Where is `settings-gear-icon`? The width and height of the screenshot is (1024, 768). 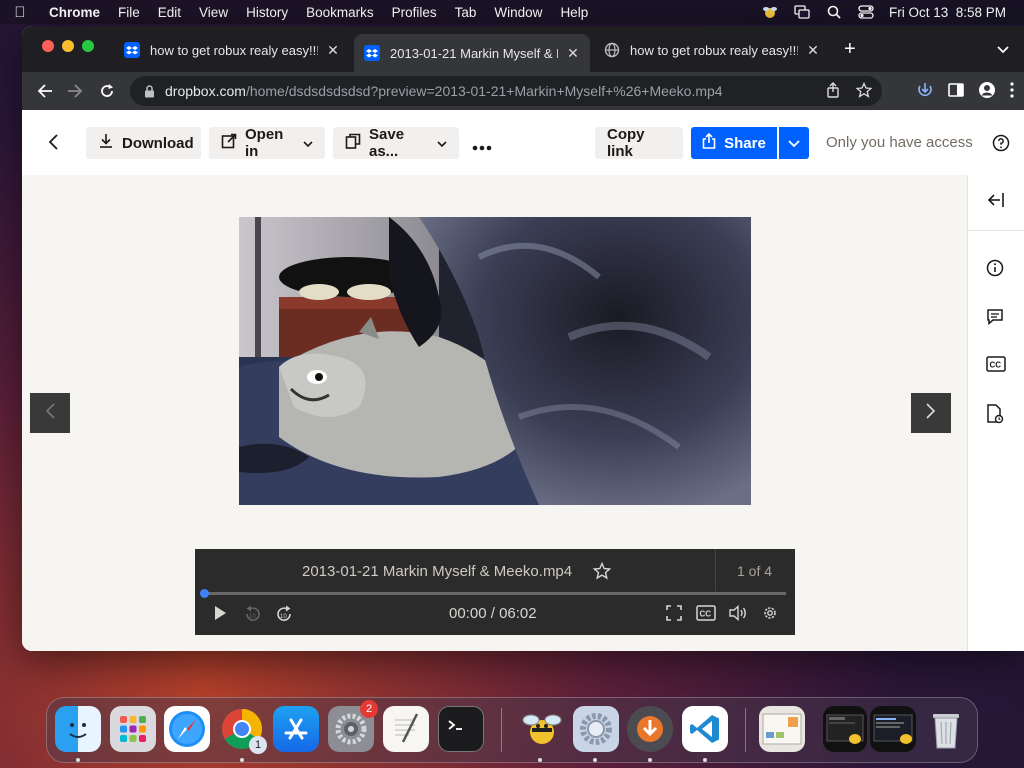 settings-gear-icon is located at coordinates (770, 613).